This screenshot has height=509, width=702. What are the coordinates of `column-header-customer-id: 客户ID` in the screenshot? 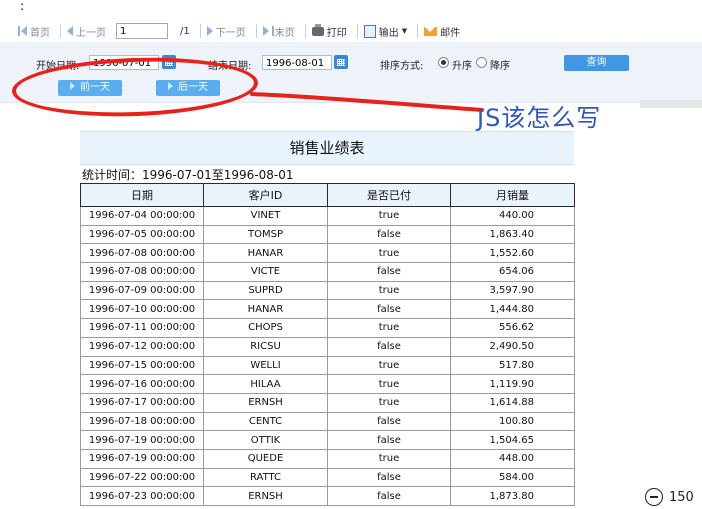 It's located at (265, 195).